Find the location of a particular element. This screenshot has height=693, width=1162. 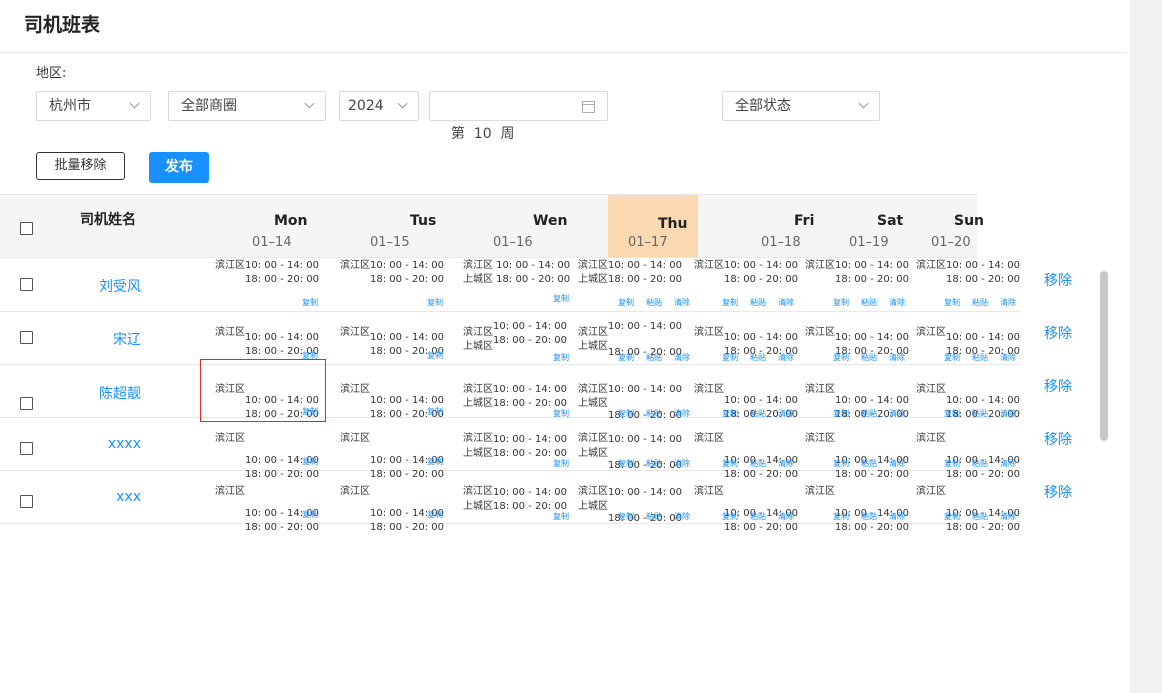

driver-name-header: 司机姓名 is located at coordinates (108, 220).